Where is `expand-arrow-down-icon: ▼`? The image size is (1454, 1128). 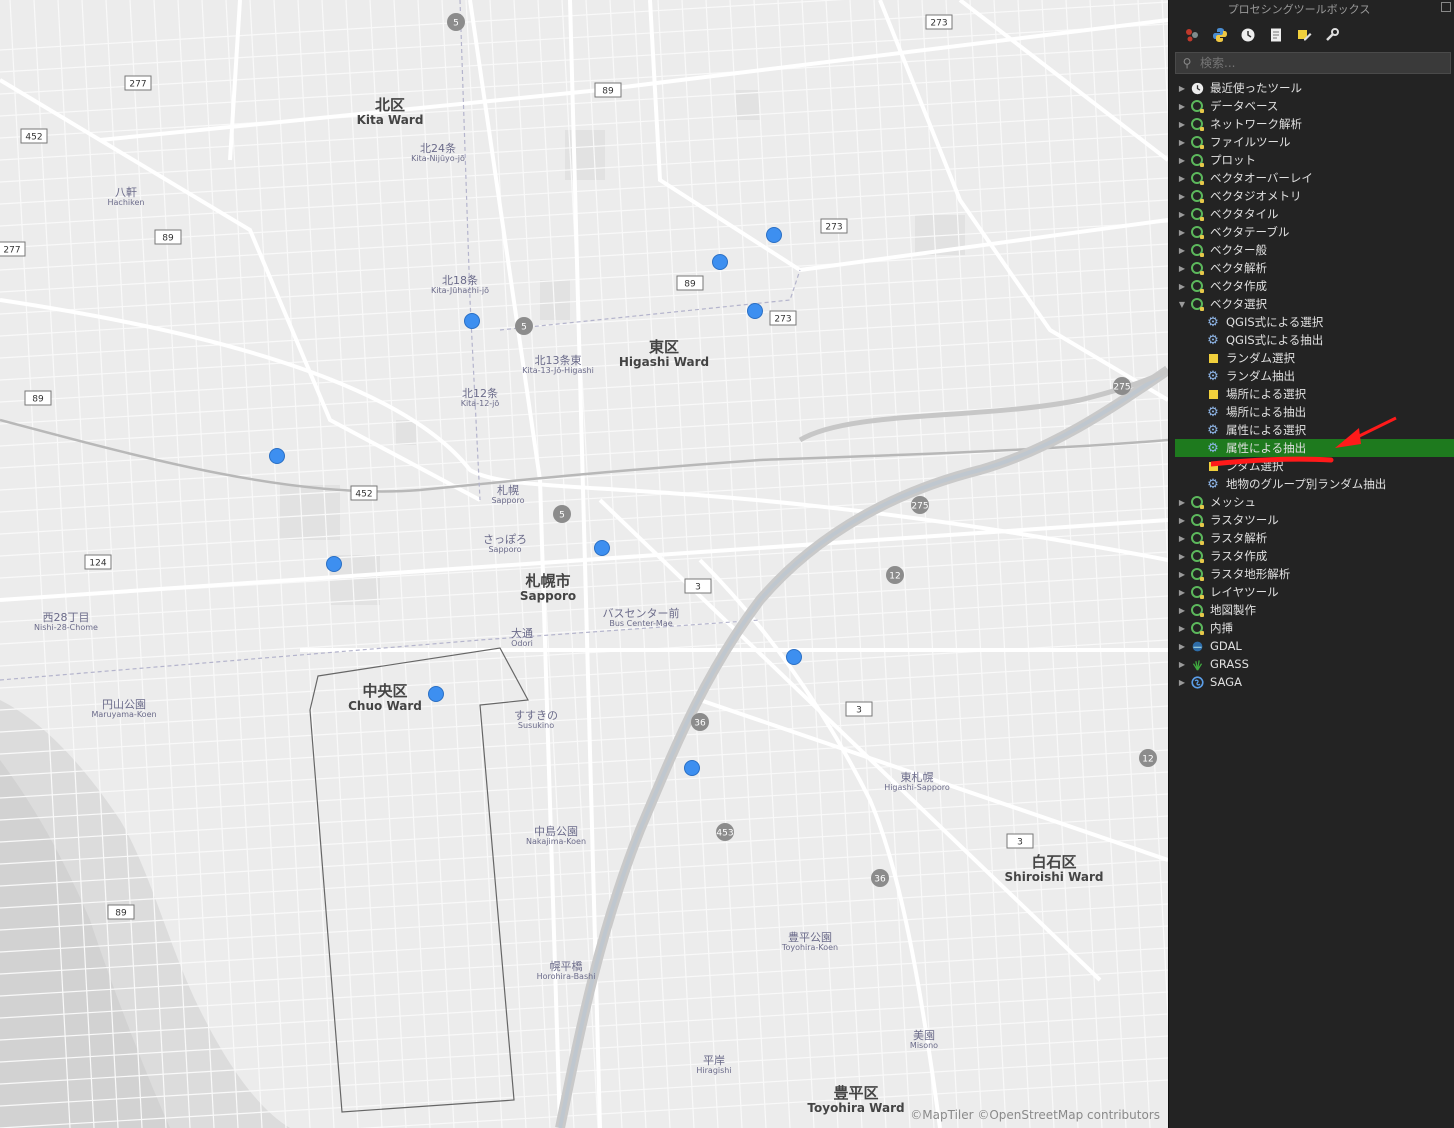
expand-arrow-down-icon: ▼ is located at coordinates (1182, 304).